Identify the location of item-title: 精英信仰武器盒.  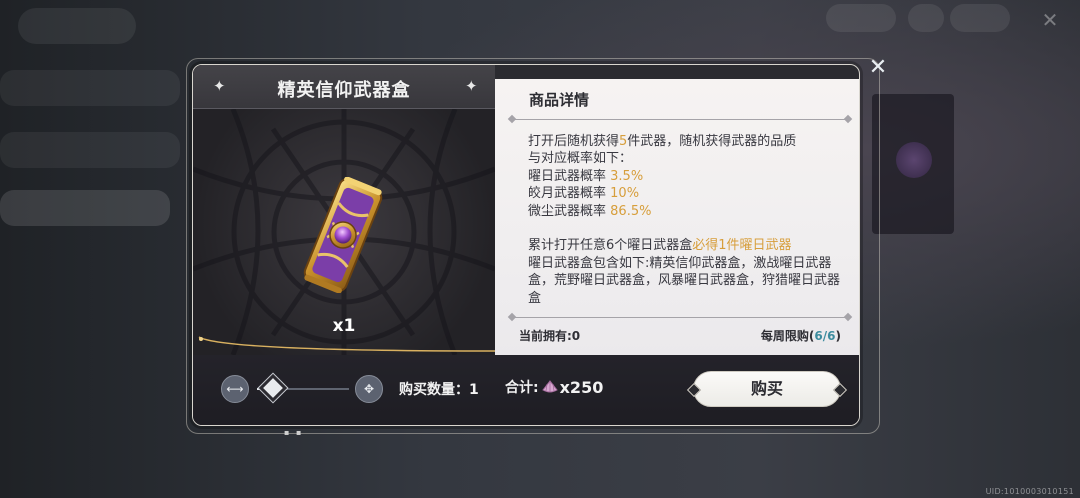
(344, 90).